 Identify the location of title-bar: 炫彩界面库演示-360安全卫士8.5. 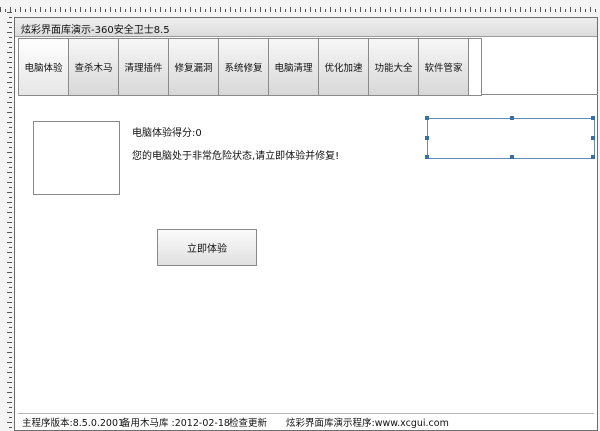
(306, 27).